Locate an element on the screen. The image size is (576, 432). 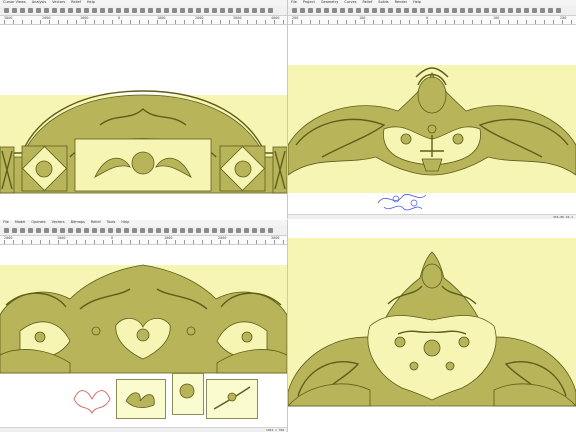
thumbnail-flower is located at coordinates (188, 394).